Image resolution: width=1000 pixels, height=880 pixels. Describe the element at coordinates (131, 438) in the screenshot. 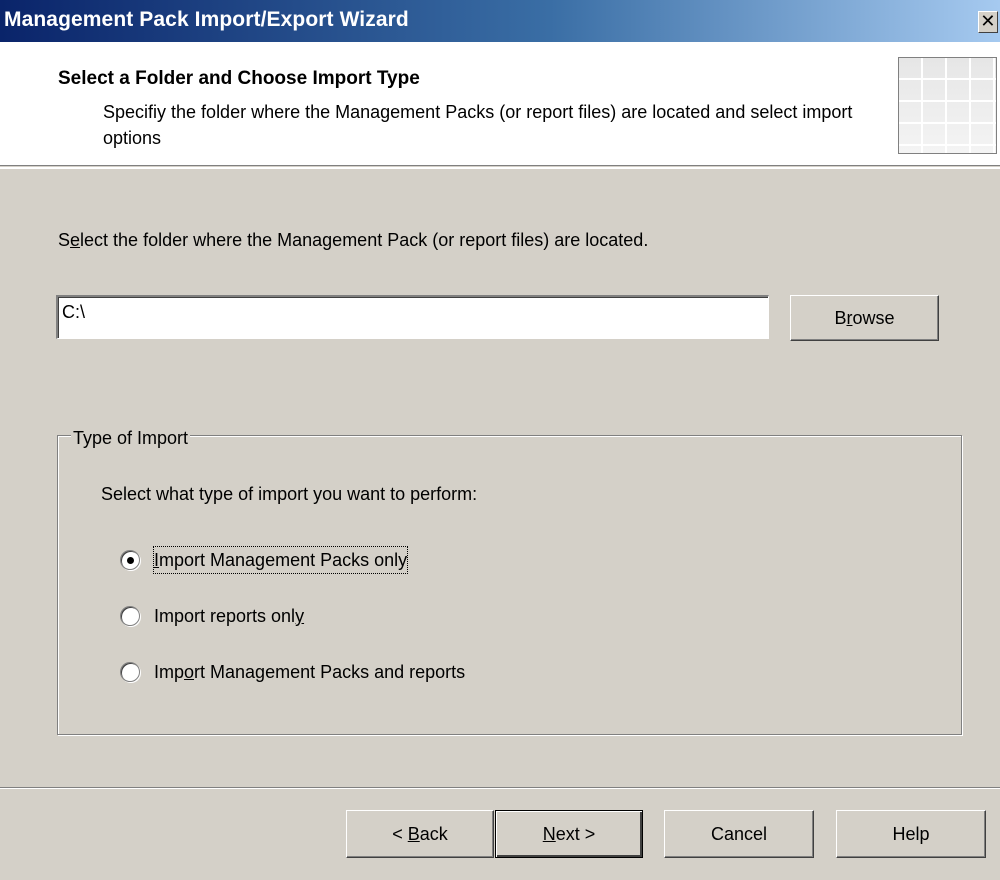

I see `import-type-legend: Type of Import` at that location.